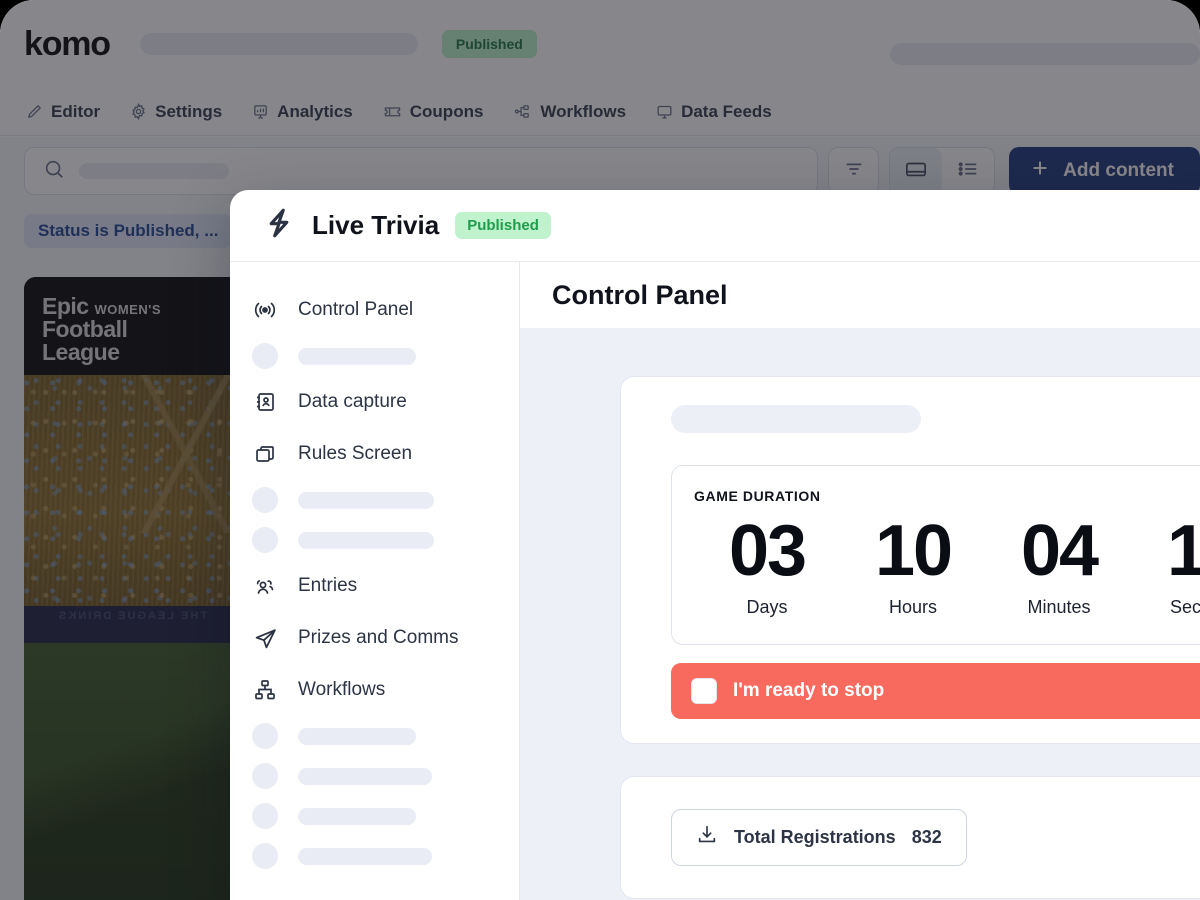  I want to click on ready-to-stop-label: I'm ready to stop, so click(809, 691).